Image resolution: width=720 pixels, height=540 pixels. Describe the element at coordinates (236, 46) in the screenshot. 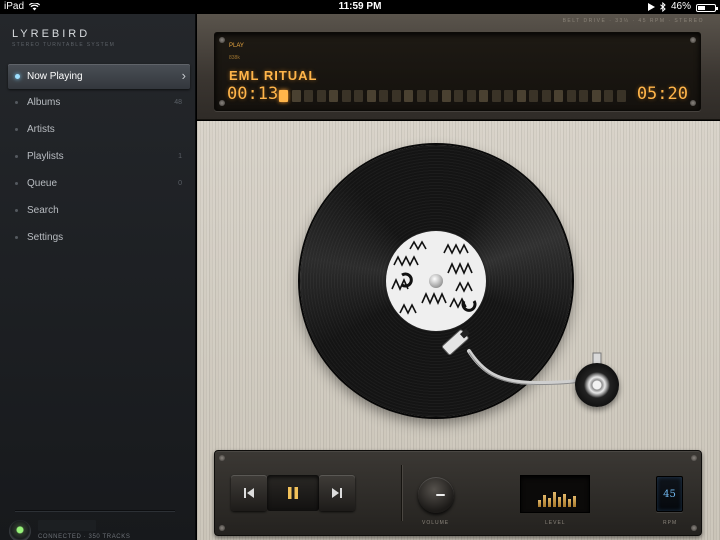

I see `playback-state: PLAY` at that location.